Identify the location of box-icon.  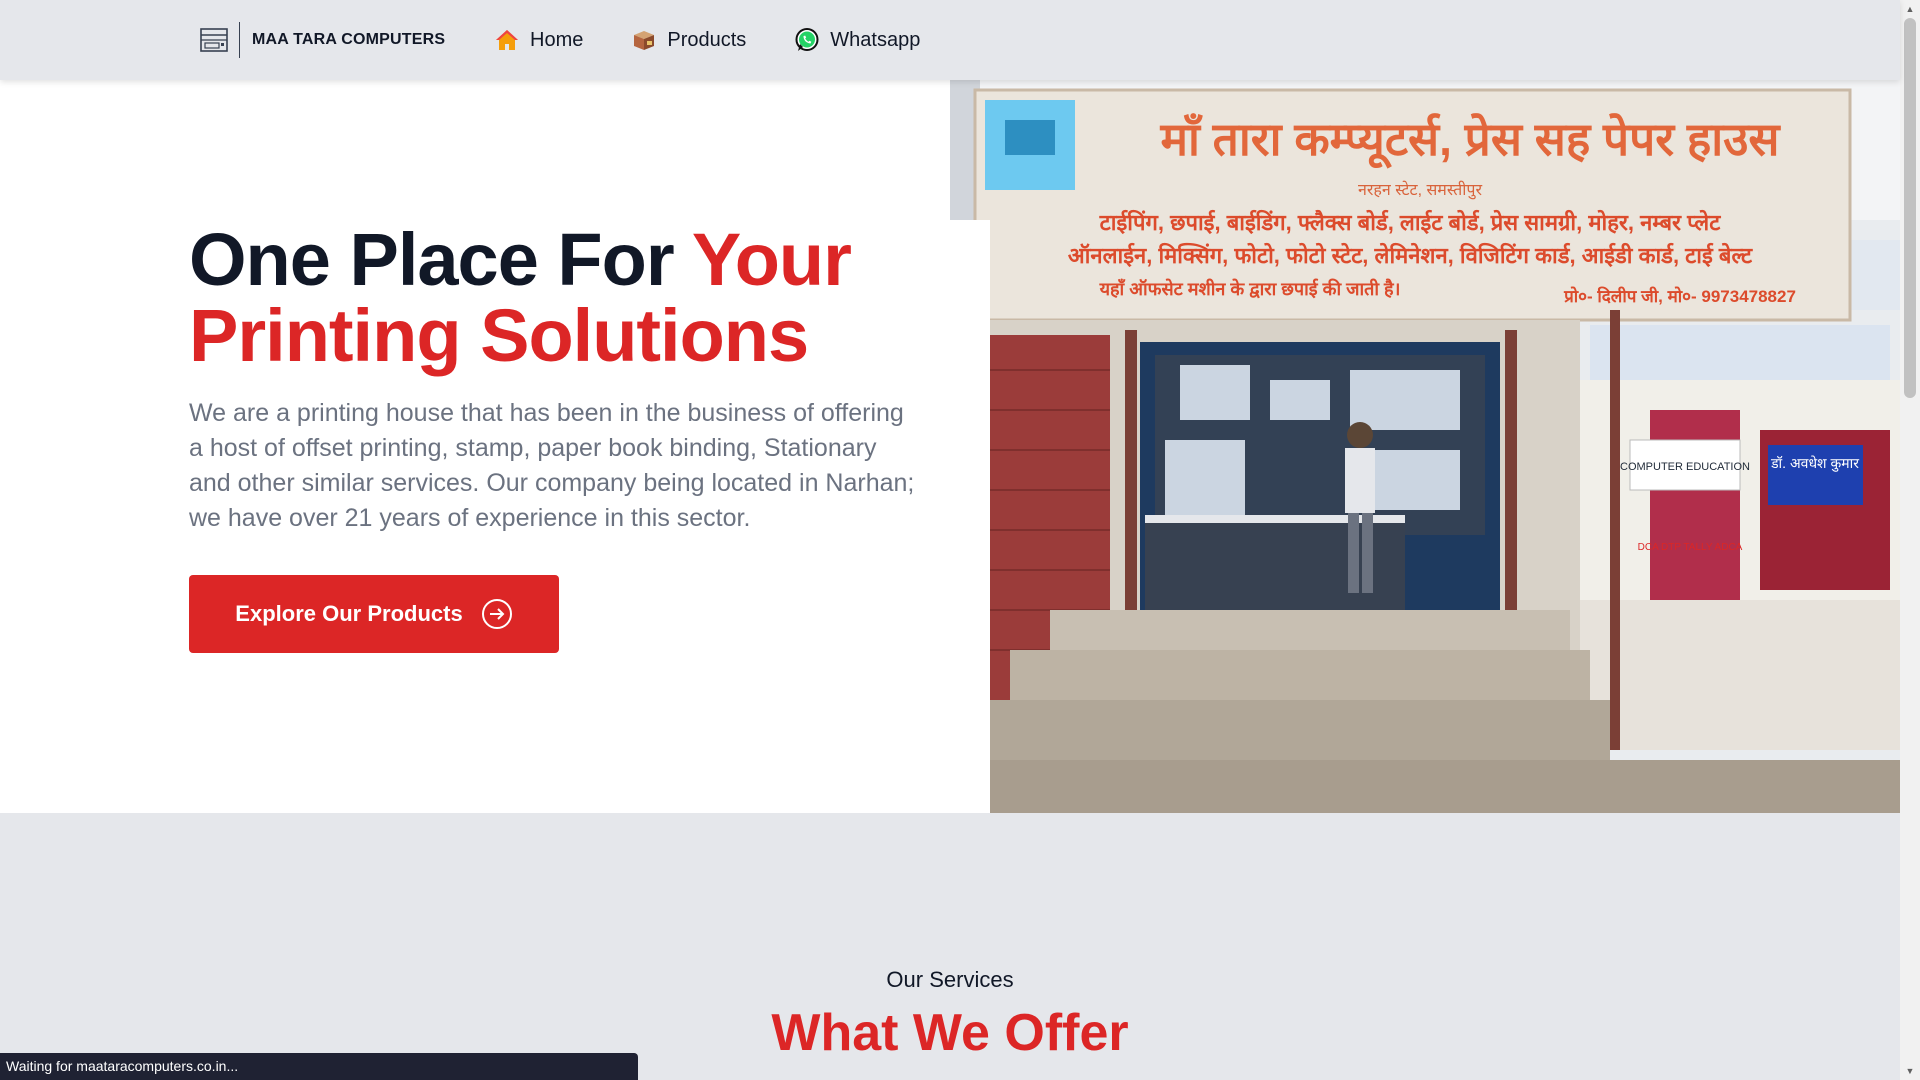
(644, 40).